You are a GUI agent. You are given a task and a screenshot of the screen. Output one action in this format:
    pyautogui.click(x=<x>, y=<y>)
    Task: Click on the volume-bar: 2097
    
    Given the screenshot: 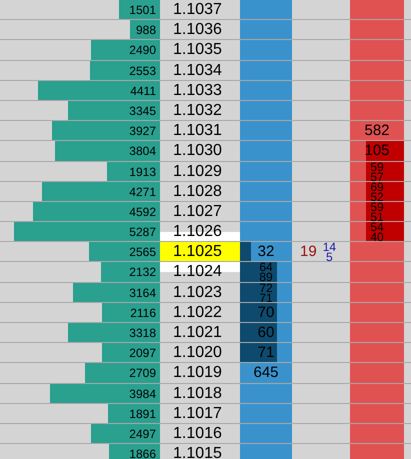 What is the action you would take?
    pyautogui.click(x=131, y=352)
    